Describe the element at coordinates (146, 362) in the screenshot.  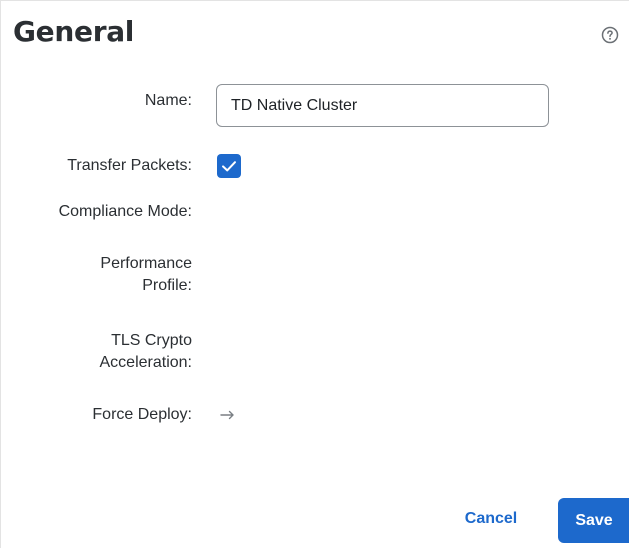
I see `tls-crypto-acceleration-label-line2: Acceleration:` at that location.